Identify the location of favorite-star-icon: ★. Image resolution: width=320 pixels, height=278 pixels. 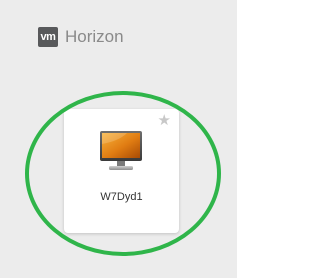
(164, 120).